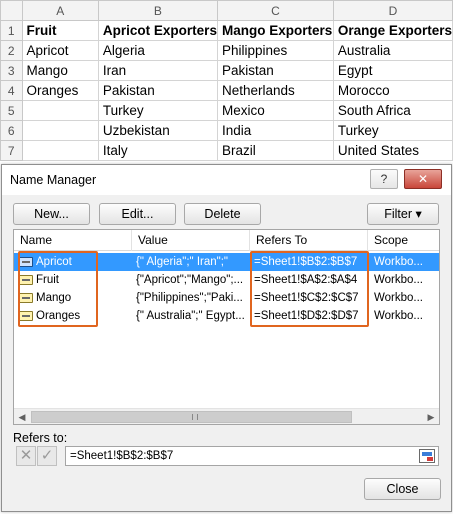 The height and width of the screenshot is (514, 453). What do you see at coordinates (11, 110) in the screenshot?
I see `row-header-5: 5` at bounding box center [11, 110].